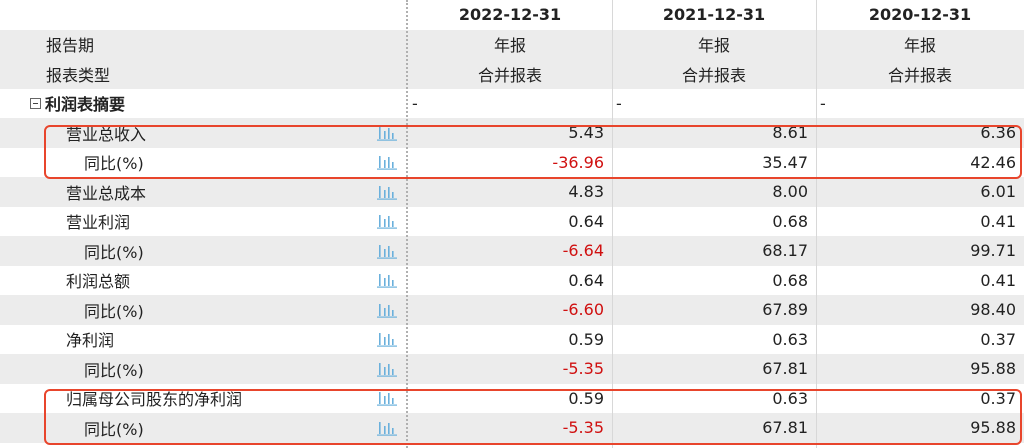 The image size is (1024, 448). What do you see at coordinates (85, 105) in the screenshot?
I see `section-label: 利润表摘要` at bounding box center [85, 105].